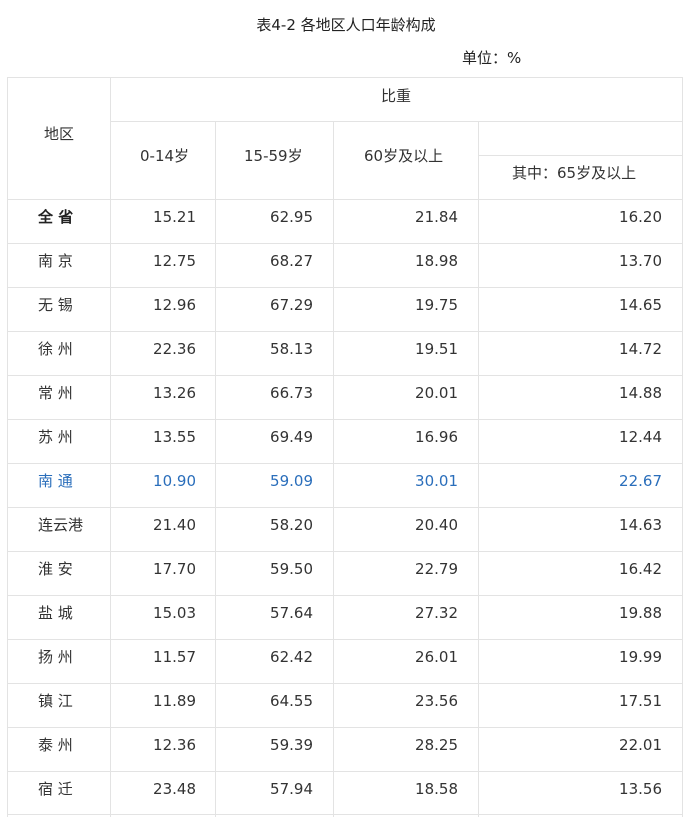 This screenshot has height=822, width=692. Describe the element at coordinates (640, 789) in the screenshot. I see `row-value-c4: 13.56` at that location.